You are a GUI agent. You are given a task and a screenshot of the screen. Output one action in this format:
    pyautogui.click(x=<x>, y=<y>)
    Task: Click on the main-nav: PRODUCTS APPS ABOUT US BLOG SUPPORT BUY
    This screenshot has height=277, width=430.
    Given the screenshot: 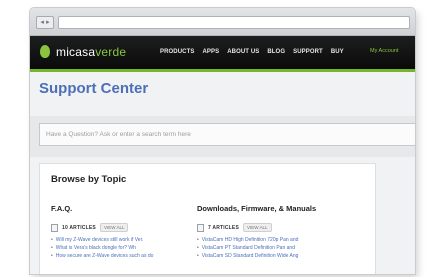 What is the action you would take?
    pyautogui.click(x=252, y=52)
    